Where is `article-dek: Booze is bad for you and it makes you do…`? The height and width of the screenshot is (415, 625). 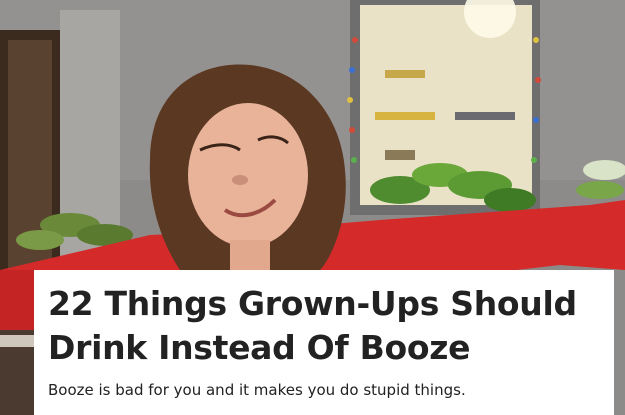 article-dek: Booze is bad for you and it makes you do… is located at coordinates (257, 390).